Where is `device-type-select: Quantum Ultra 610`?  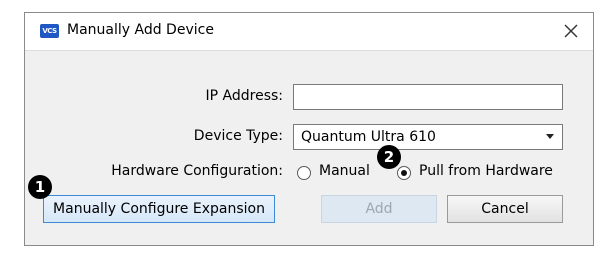
device-type-select: Quantum Ultra 610 is located at coordinates (428, 137).